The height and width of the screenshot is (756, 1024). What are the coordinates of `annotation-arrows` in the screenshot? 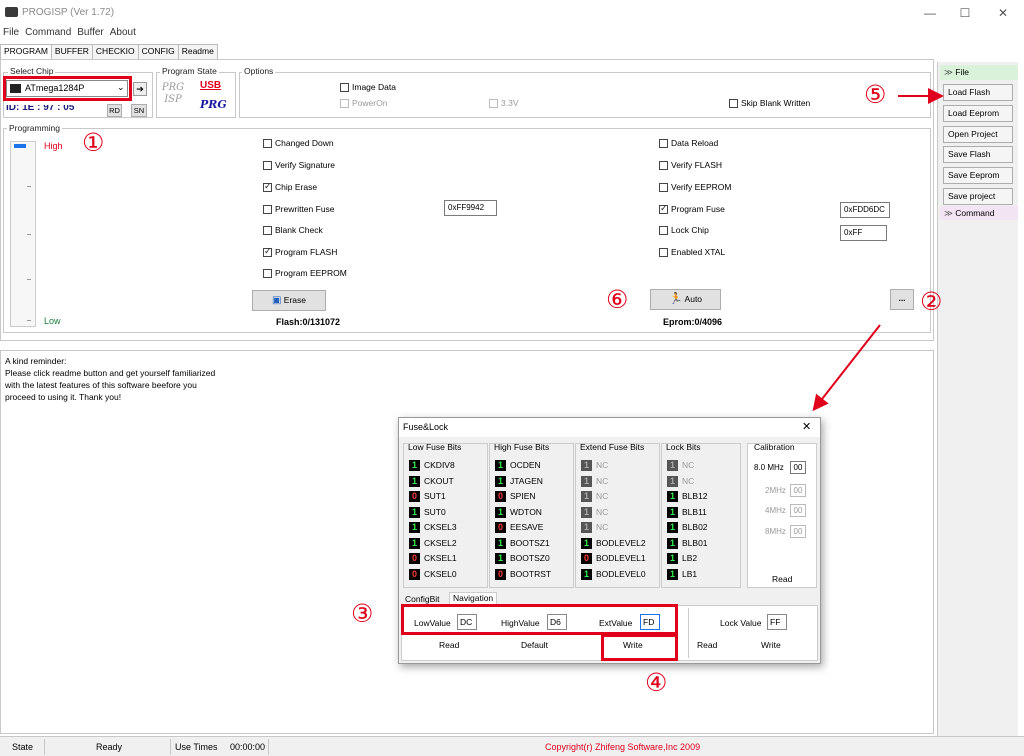 It's located at (878, 250).